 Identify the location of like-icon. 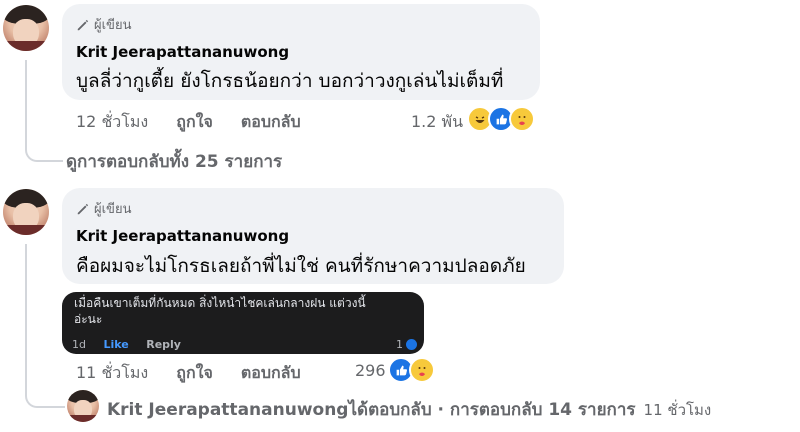
(411, 344).